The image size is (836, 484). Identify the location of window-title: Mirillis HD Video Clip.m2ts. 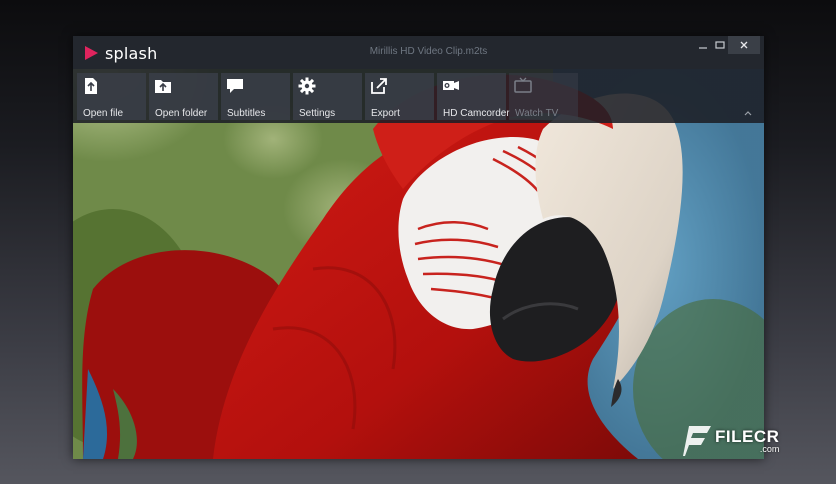
(428, 51).